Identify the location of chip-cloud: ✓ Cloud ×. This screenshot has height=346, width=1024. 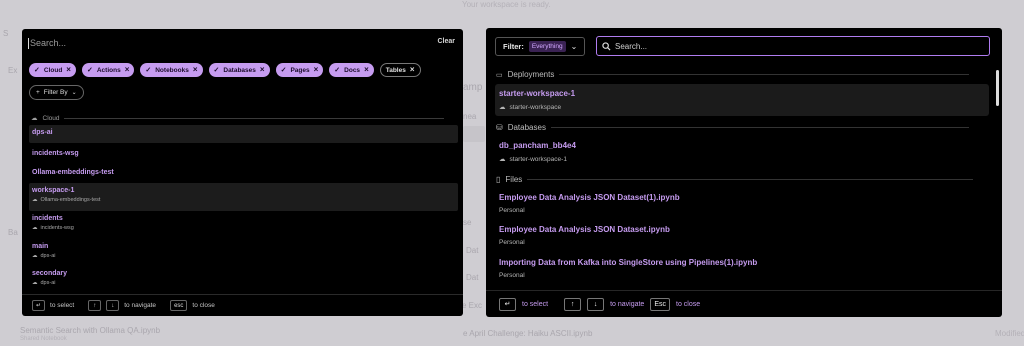
(52, 70).